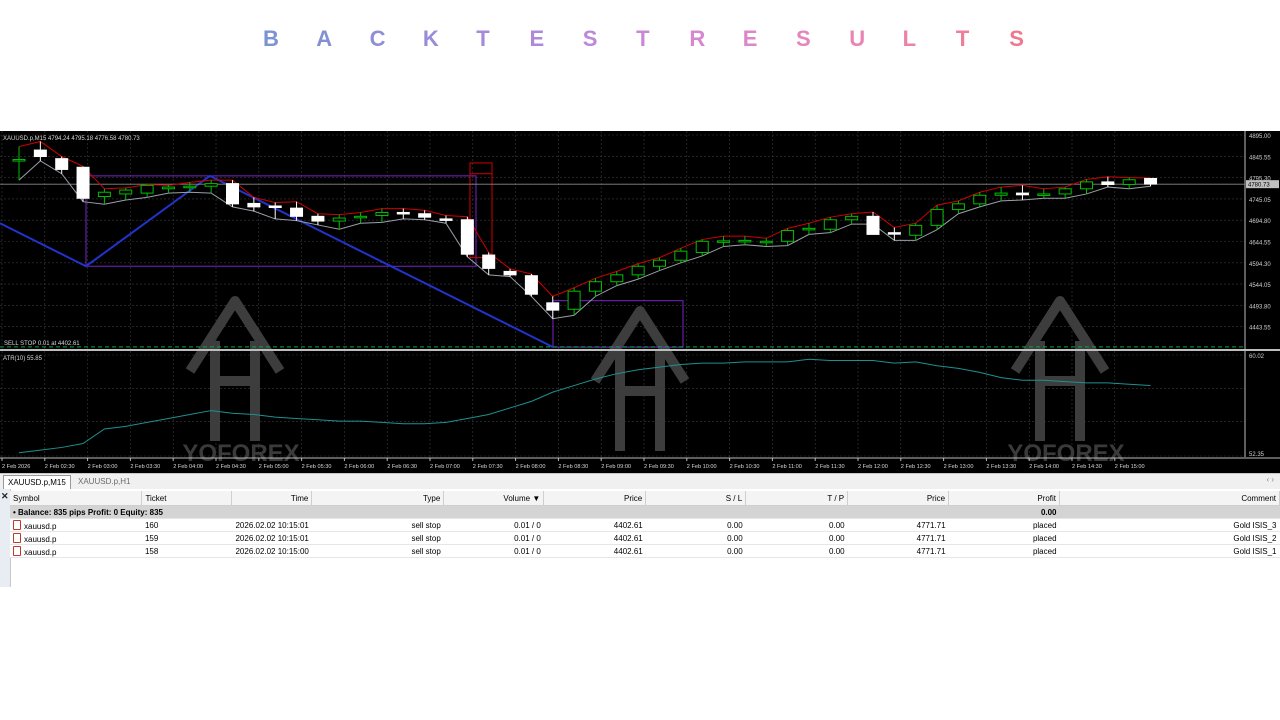 The height and width of the screenshot is (720, 1280). I want to click on time-tick-label: 2 Feb 02:30, so click(60, 467).